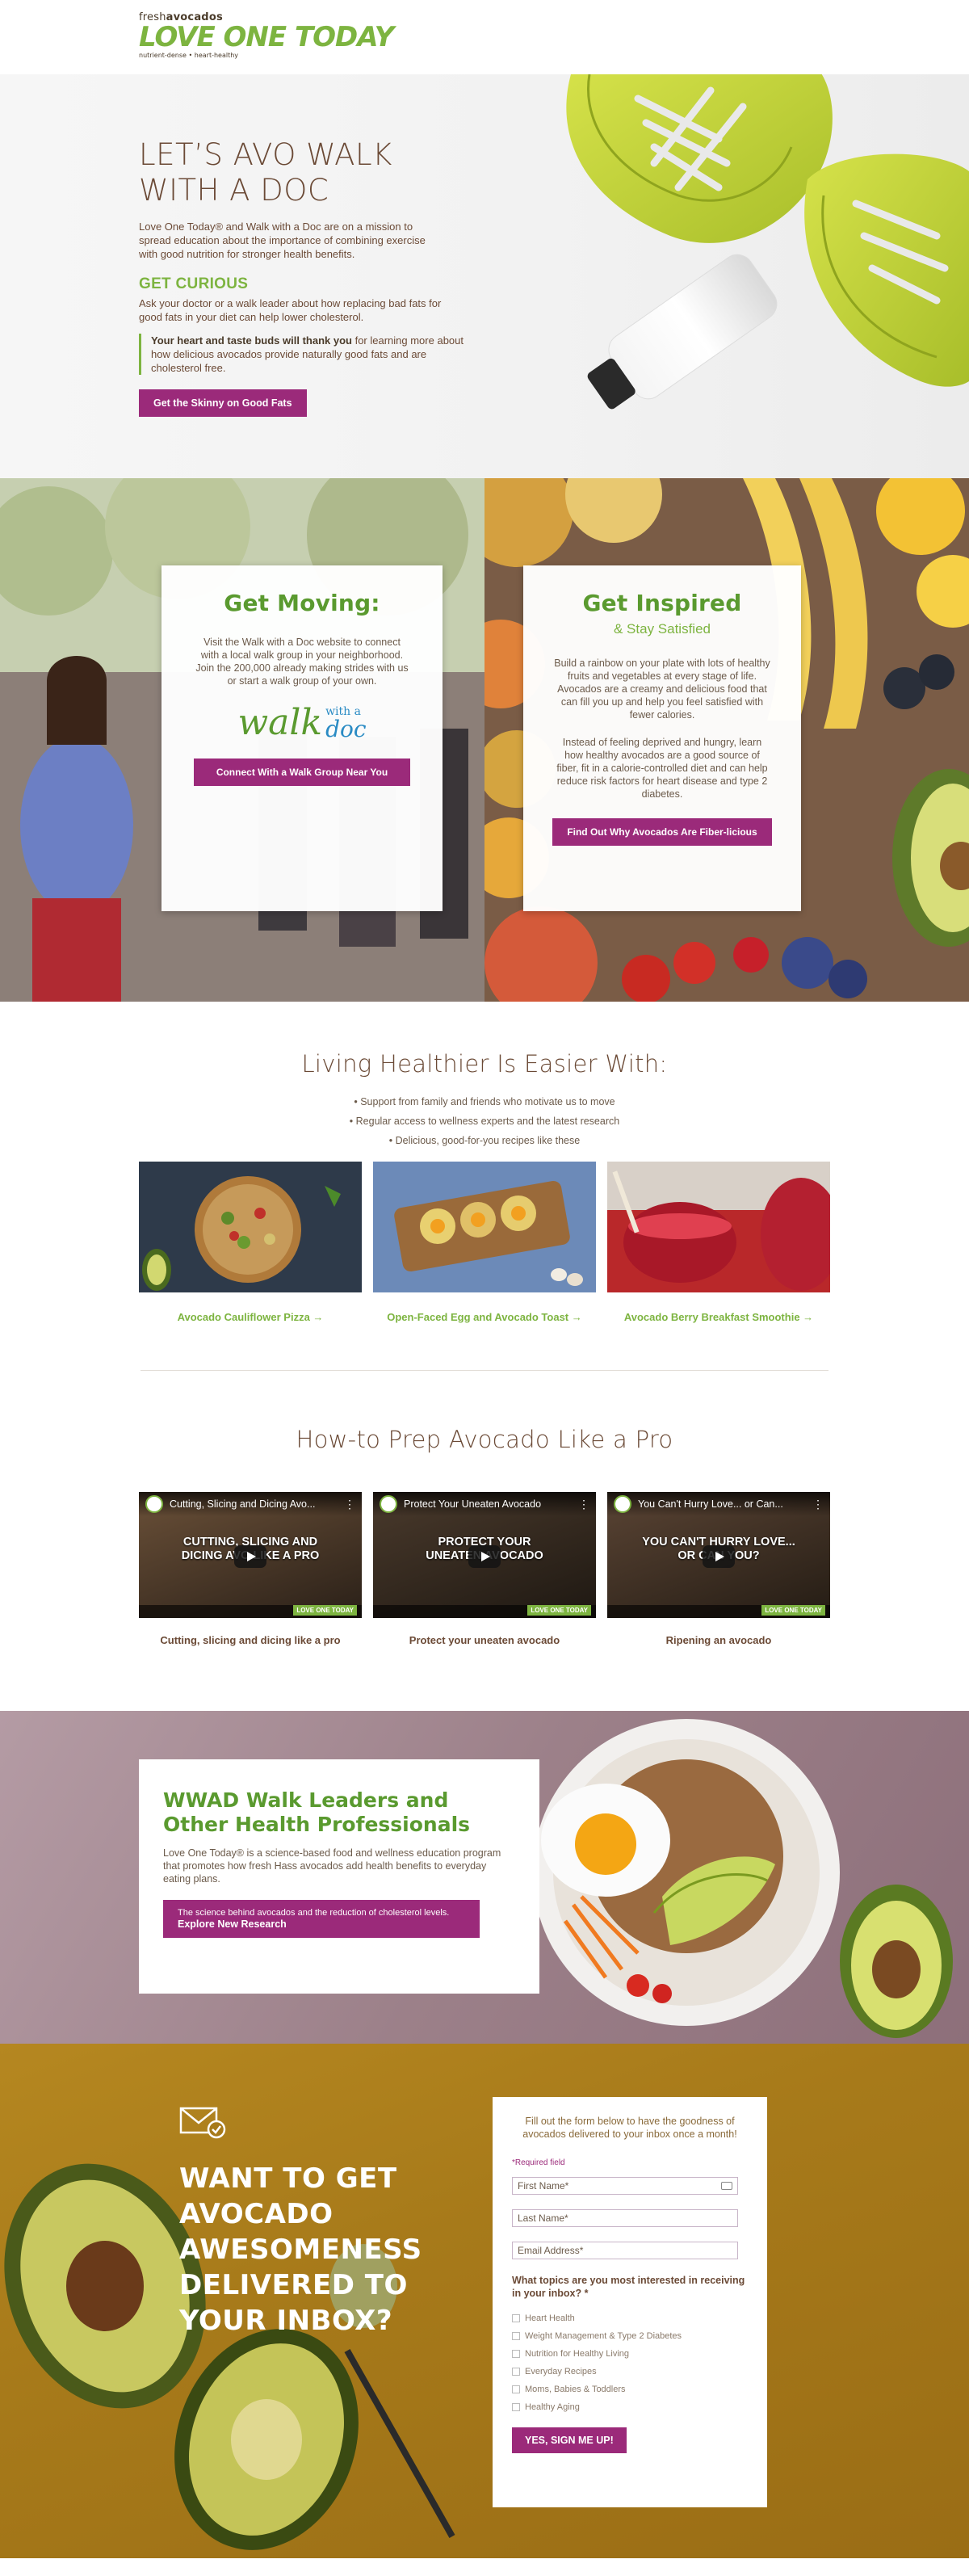 The height and width of the screenshot is (2576, 969). What do you see at coordinates (280, 722) in the screenshot?
I see `walk-logo-word: walk` at bounding box center [280, 722].